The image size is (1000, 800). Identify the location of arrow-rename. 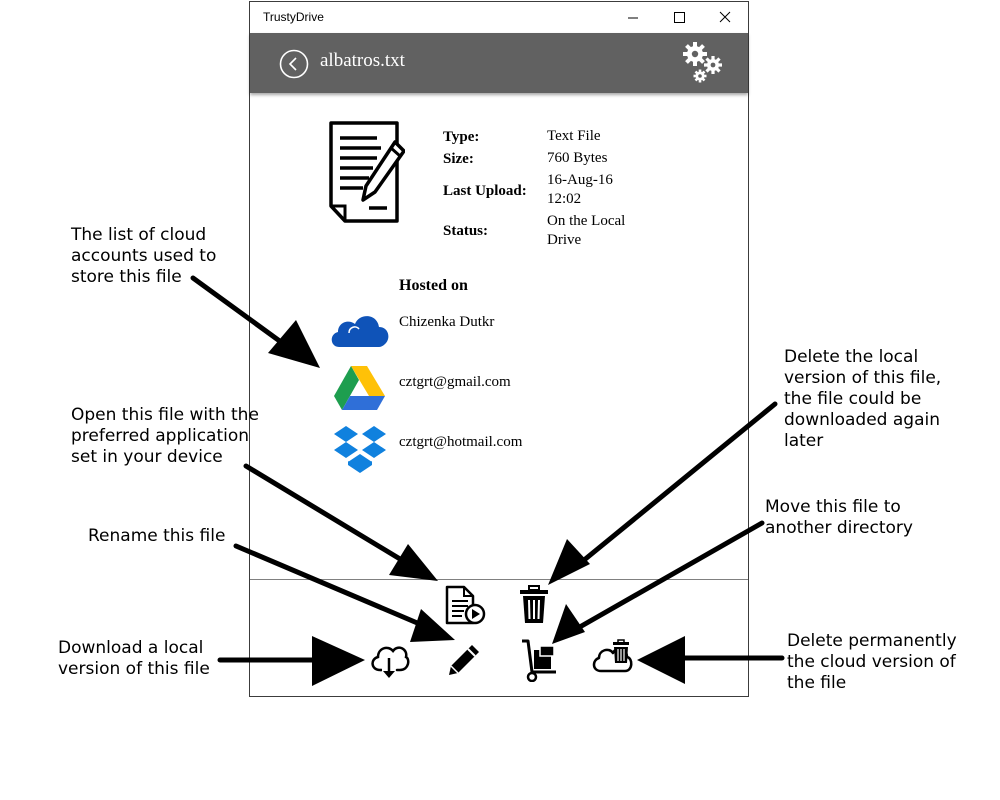
(344, 592).